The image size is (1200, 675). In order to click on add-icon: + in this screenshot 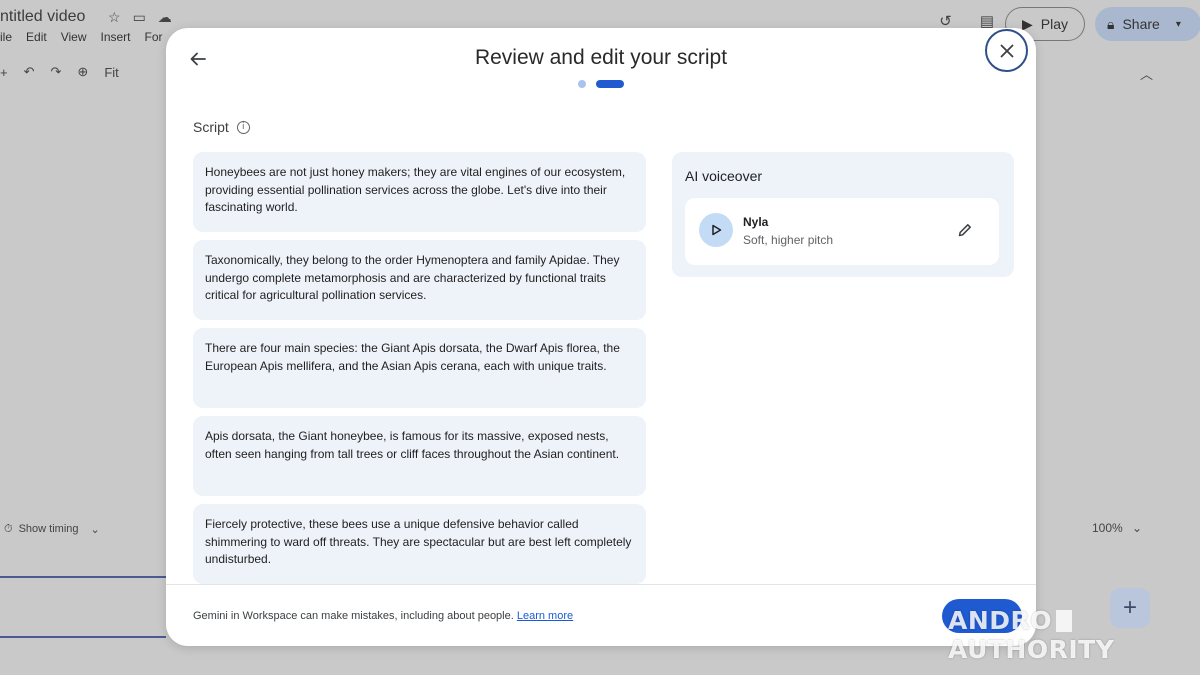, I will do `click(4, 72)`.